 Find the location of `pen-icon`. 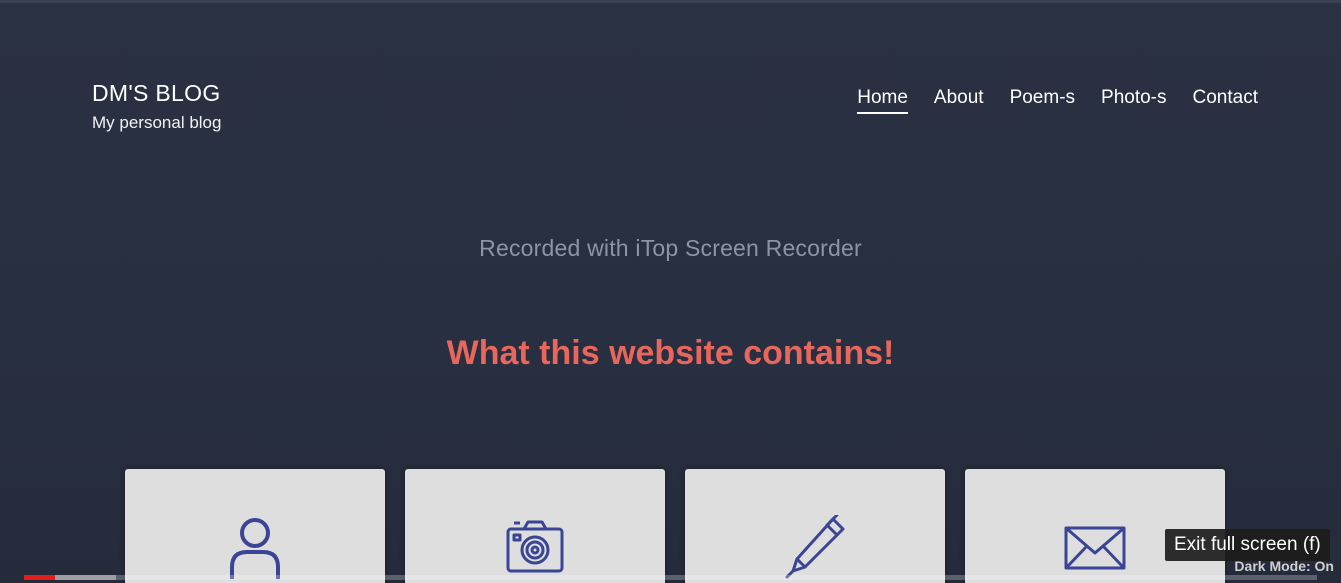

pen-icon is located at coordinates (815, 547).